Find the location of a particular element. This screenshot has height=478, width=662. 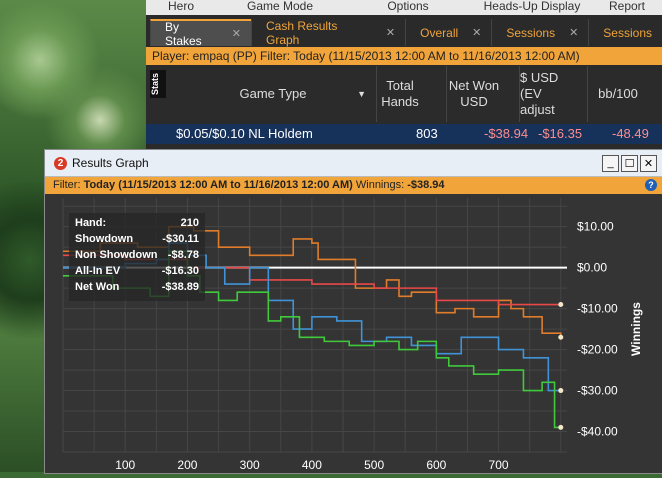

summary-label: Showdown is located at coordinates (104, 239).